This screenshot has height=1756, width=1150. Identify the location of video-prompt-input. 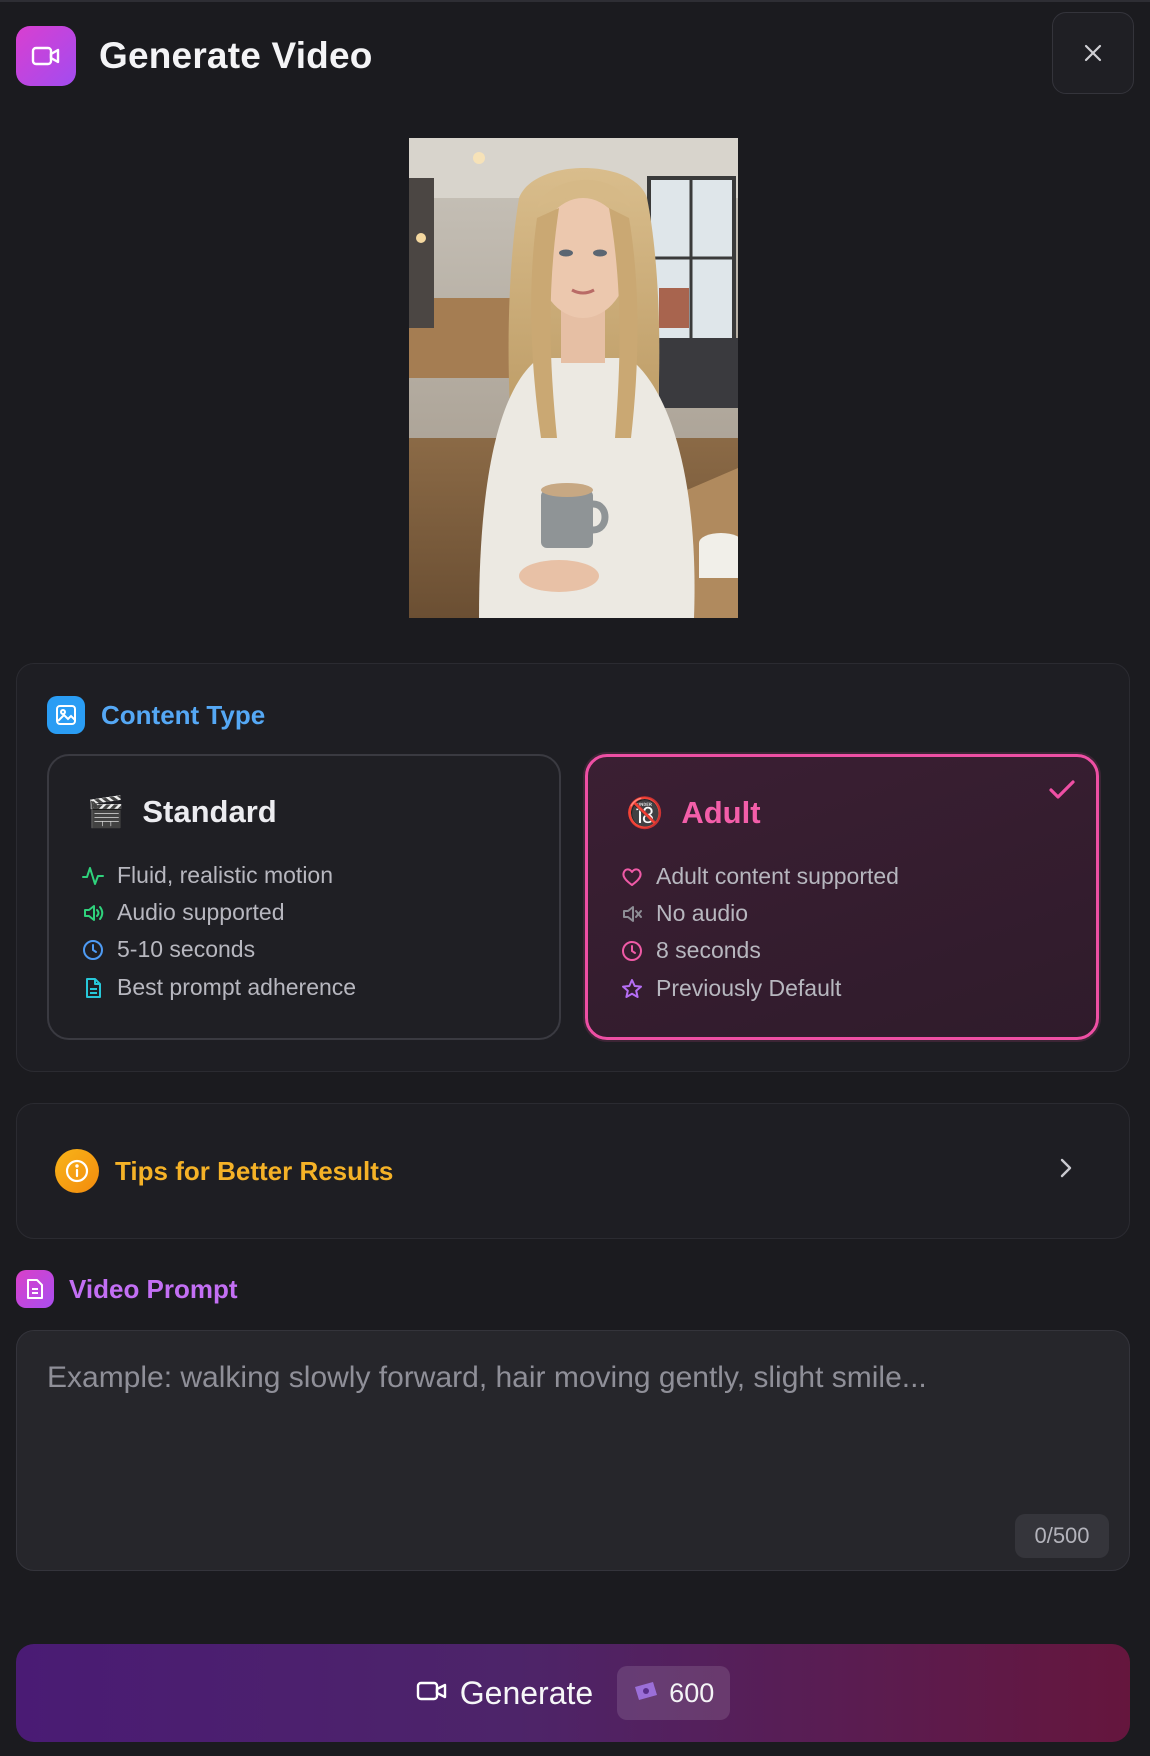
(573, 1450).